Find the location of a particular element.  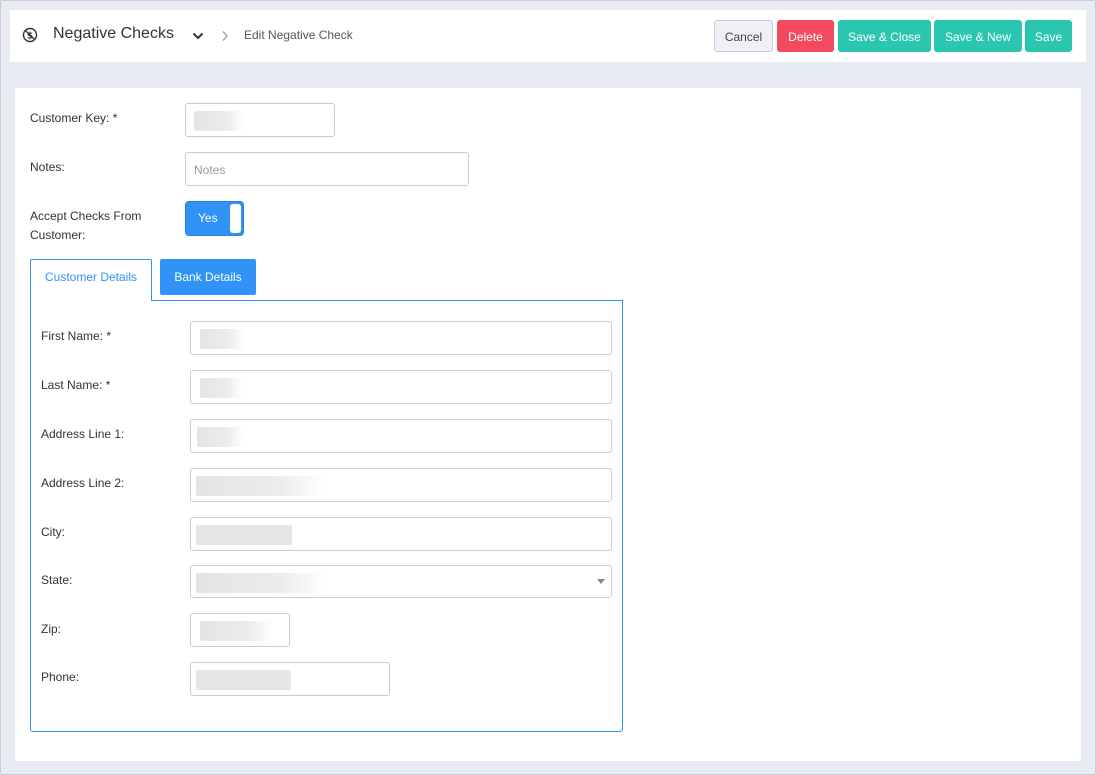

chevron-right-icon is located at coordinates (225, 36).